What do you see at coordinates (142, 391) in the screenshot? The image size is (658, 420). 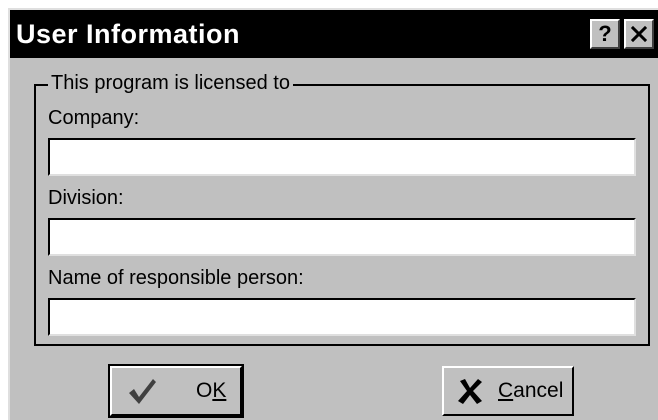 I see `checkmark-icon` at bounding box center [142, 391].